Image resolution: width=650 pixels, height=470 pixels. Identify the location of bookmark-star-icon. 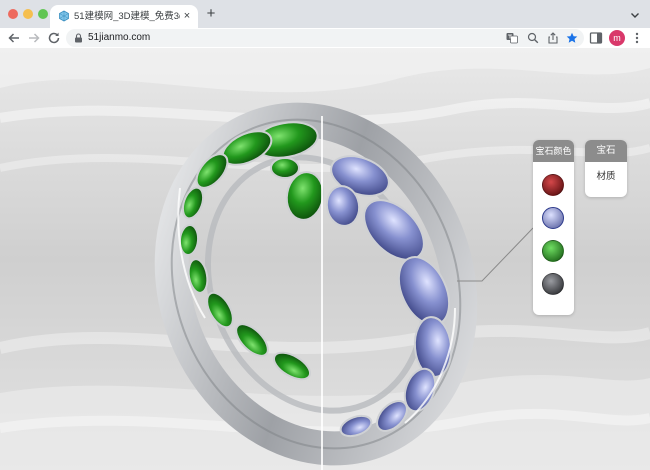
(572, 38).